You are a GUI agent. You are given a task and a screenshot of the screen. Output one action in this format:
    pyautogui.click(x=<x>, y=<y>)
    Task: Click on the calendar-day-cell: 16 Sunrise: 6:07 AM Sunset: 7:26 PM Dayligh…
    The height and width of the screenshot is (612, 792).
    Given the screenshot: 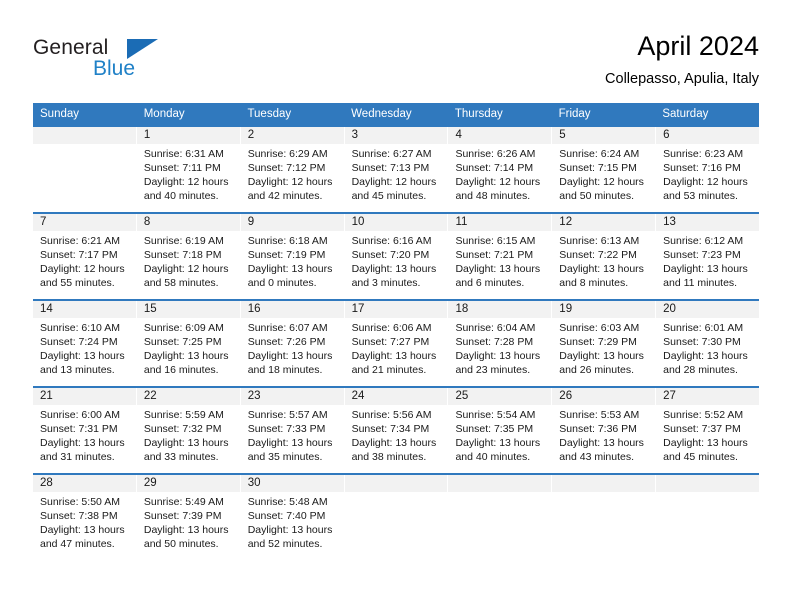 What is the action you would take?
    pyautogui.click(x=292, y=343)
    